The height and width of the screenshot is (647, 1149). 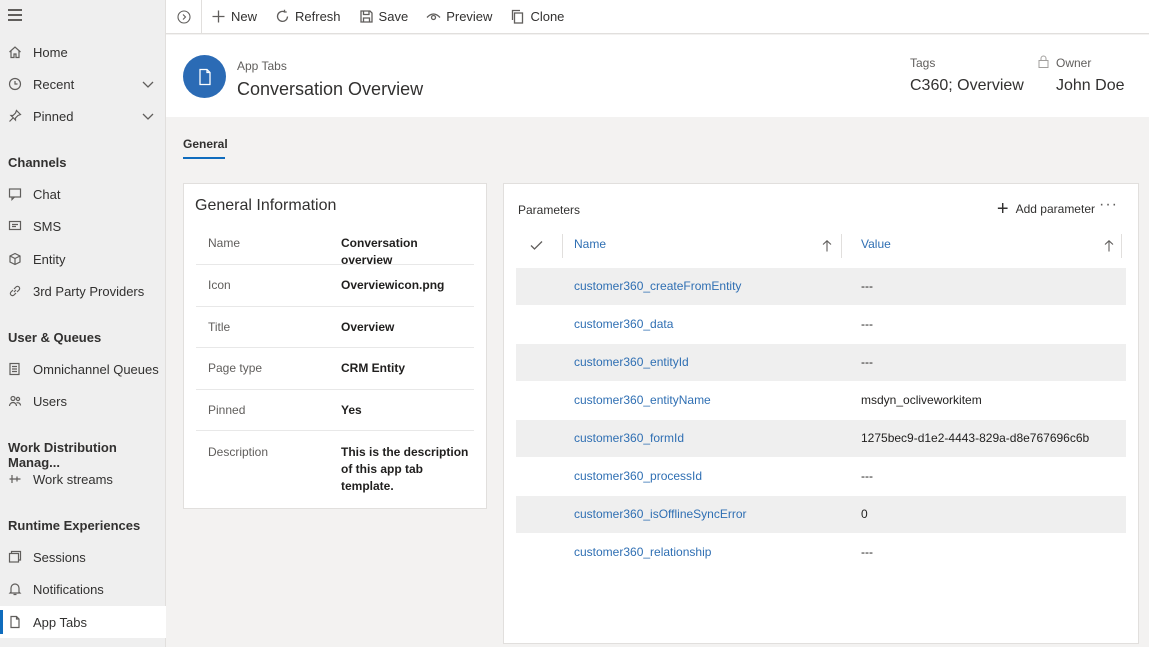 I want to click on field-row-icon: Icon Overviewicon.png, so click(x=335, y=286).